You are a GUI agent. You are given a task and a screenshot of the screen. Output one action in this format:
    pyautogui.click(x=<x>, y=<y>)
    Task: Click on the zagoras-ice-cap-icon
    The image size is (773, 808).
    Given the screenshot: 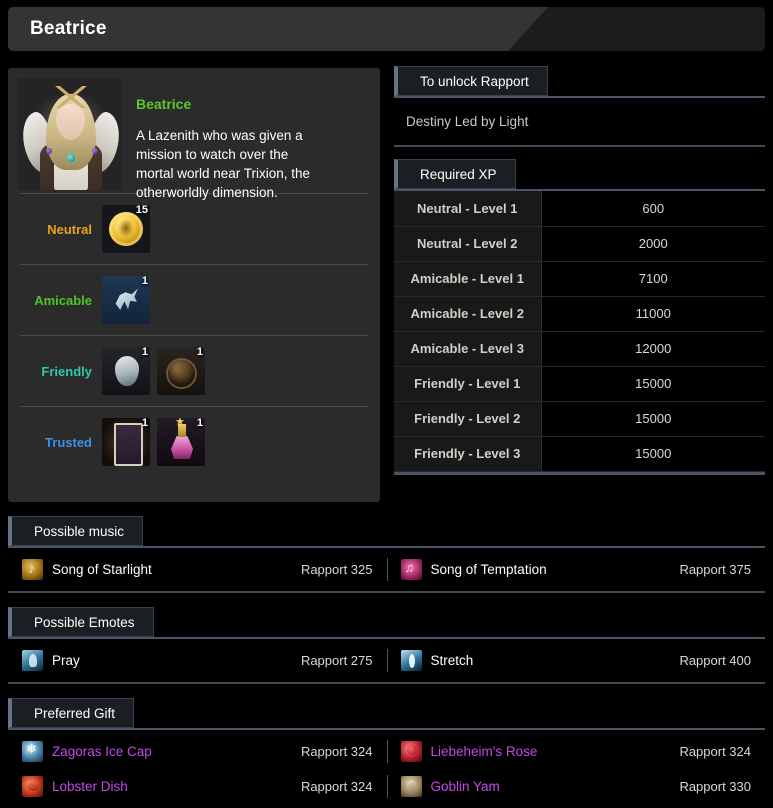 What is the action you would take?
    pyautogui.click(x=32, y=751)
    